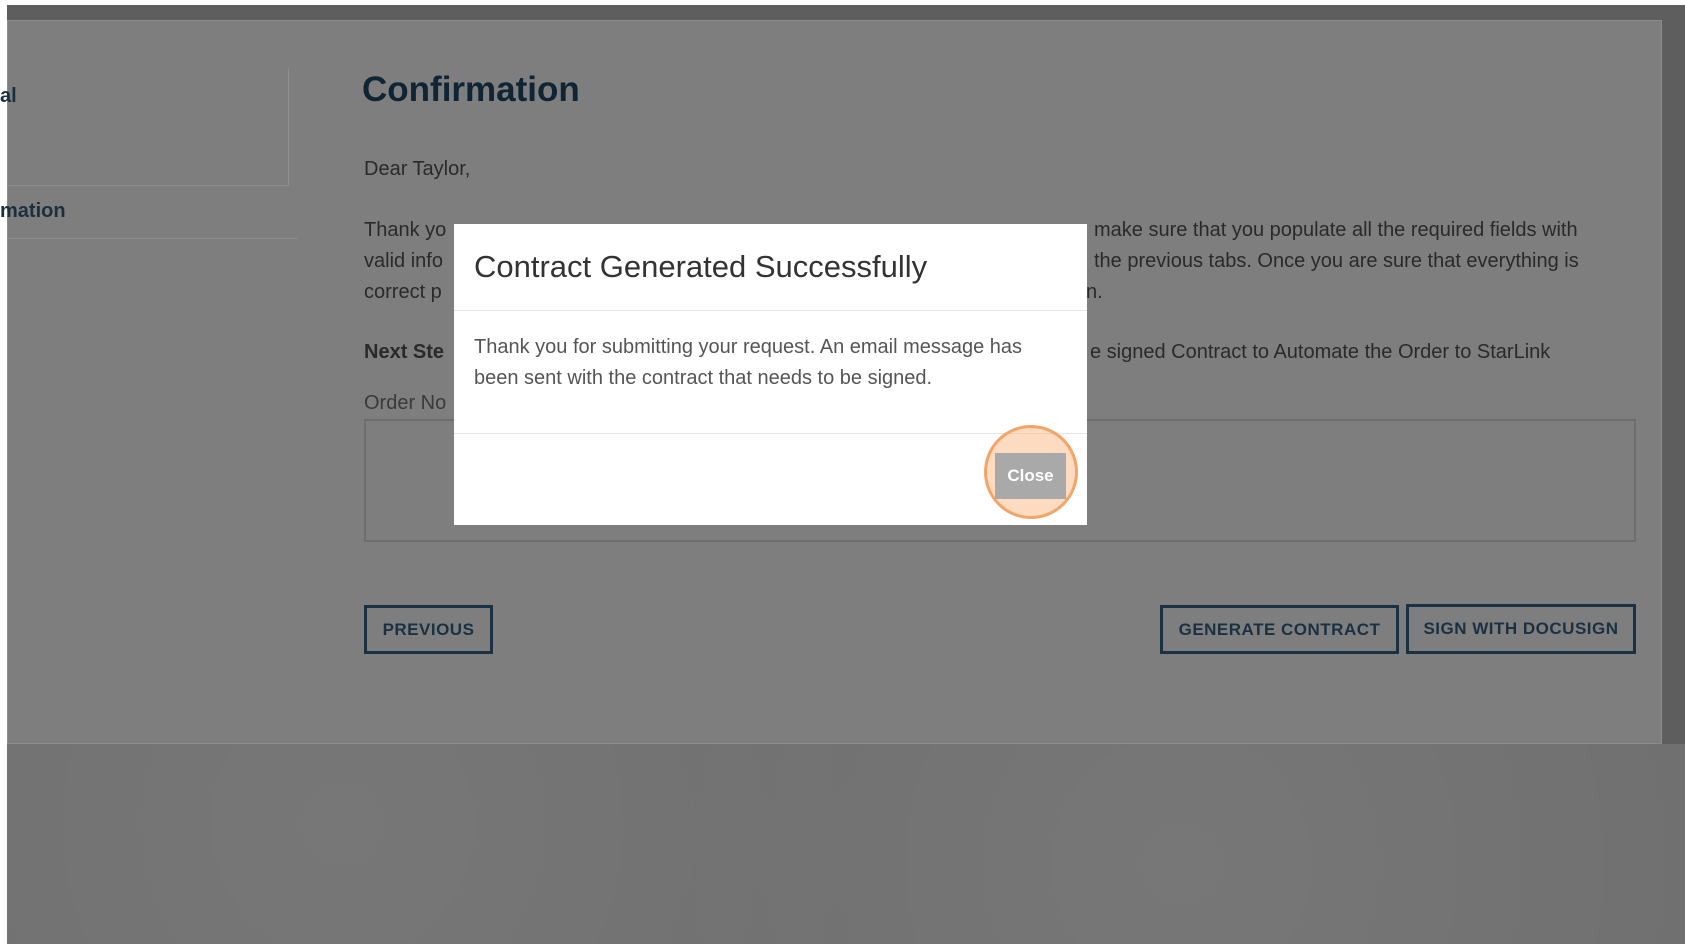 The width and height of the screenshot is (1685, 944). I want to click on sidebar-item-confirmation: mation, so click(145, 211).